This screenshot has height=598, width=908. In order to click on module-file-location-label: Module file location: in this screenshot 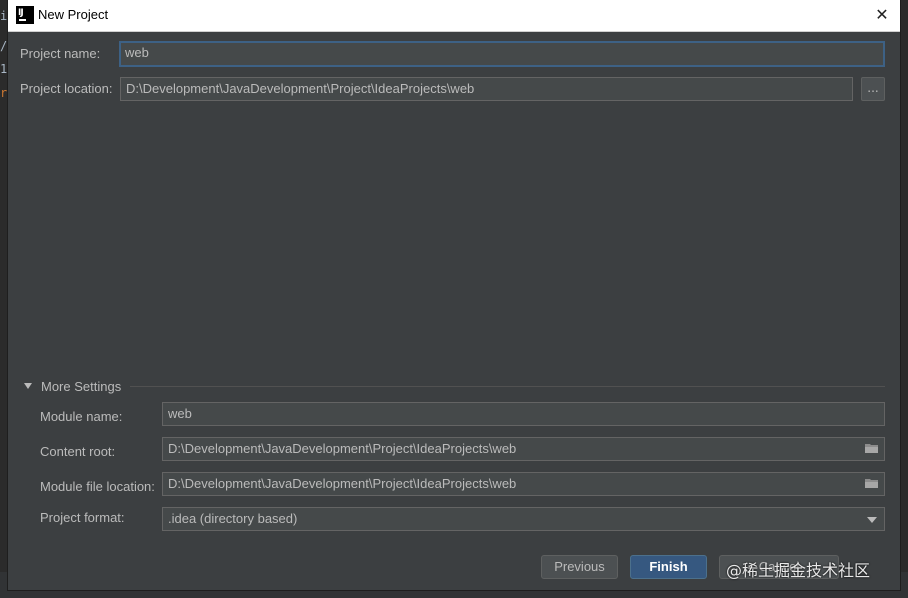, I will do `click(97, 486)`.